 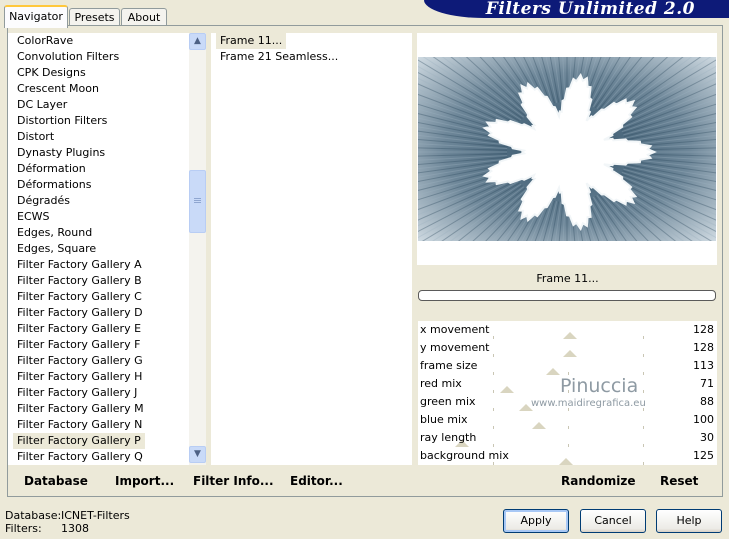 I want to click on category-item: Filter Factory Gallery D, so click(x=80, y=313).